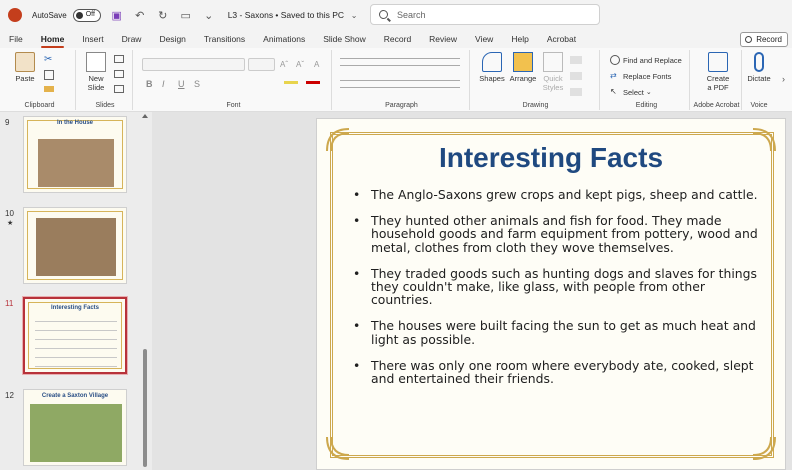 This screenshot has height=470, width=792. What do you see at coordinates (145, 408) in the screenshot?
I see `scrollbar-thumb` at bounding box center [145, 408].